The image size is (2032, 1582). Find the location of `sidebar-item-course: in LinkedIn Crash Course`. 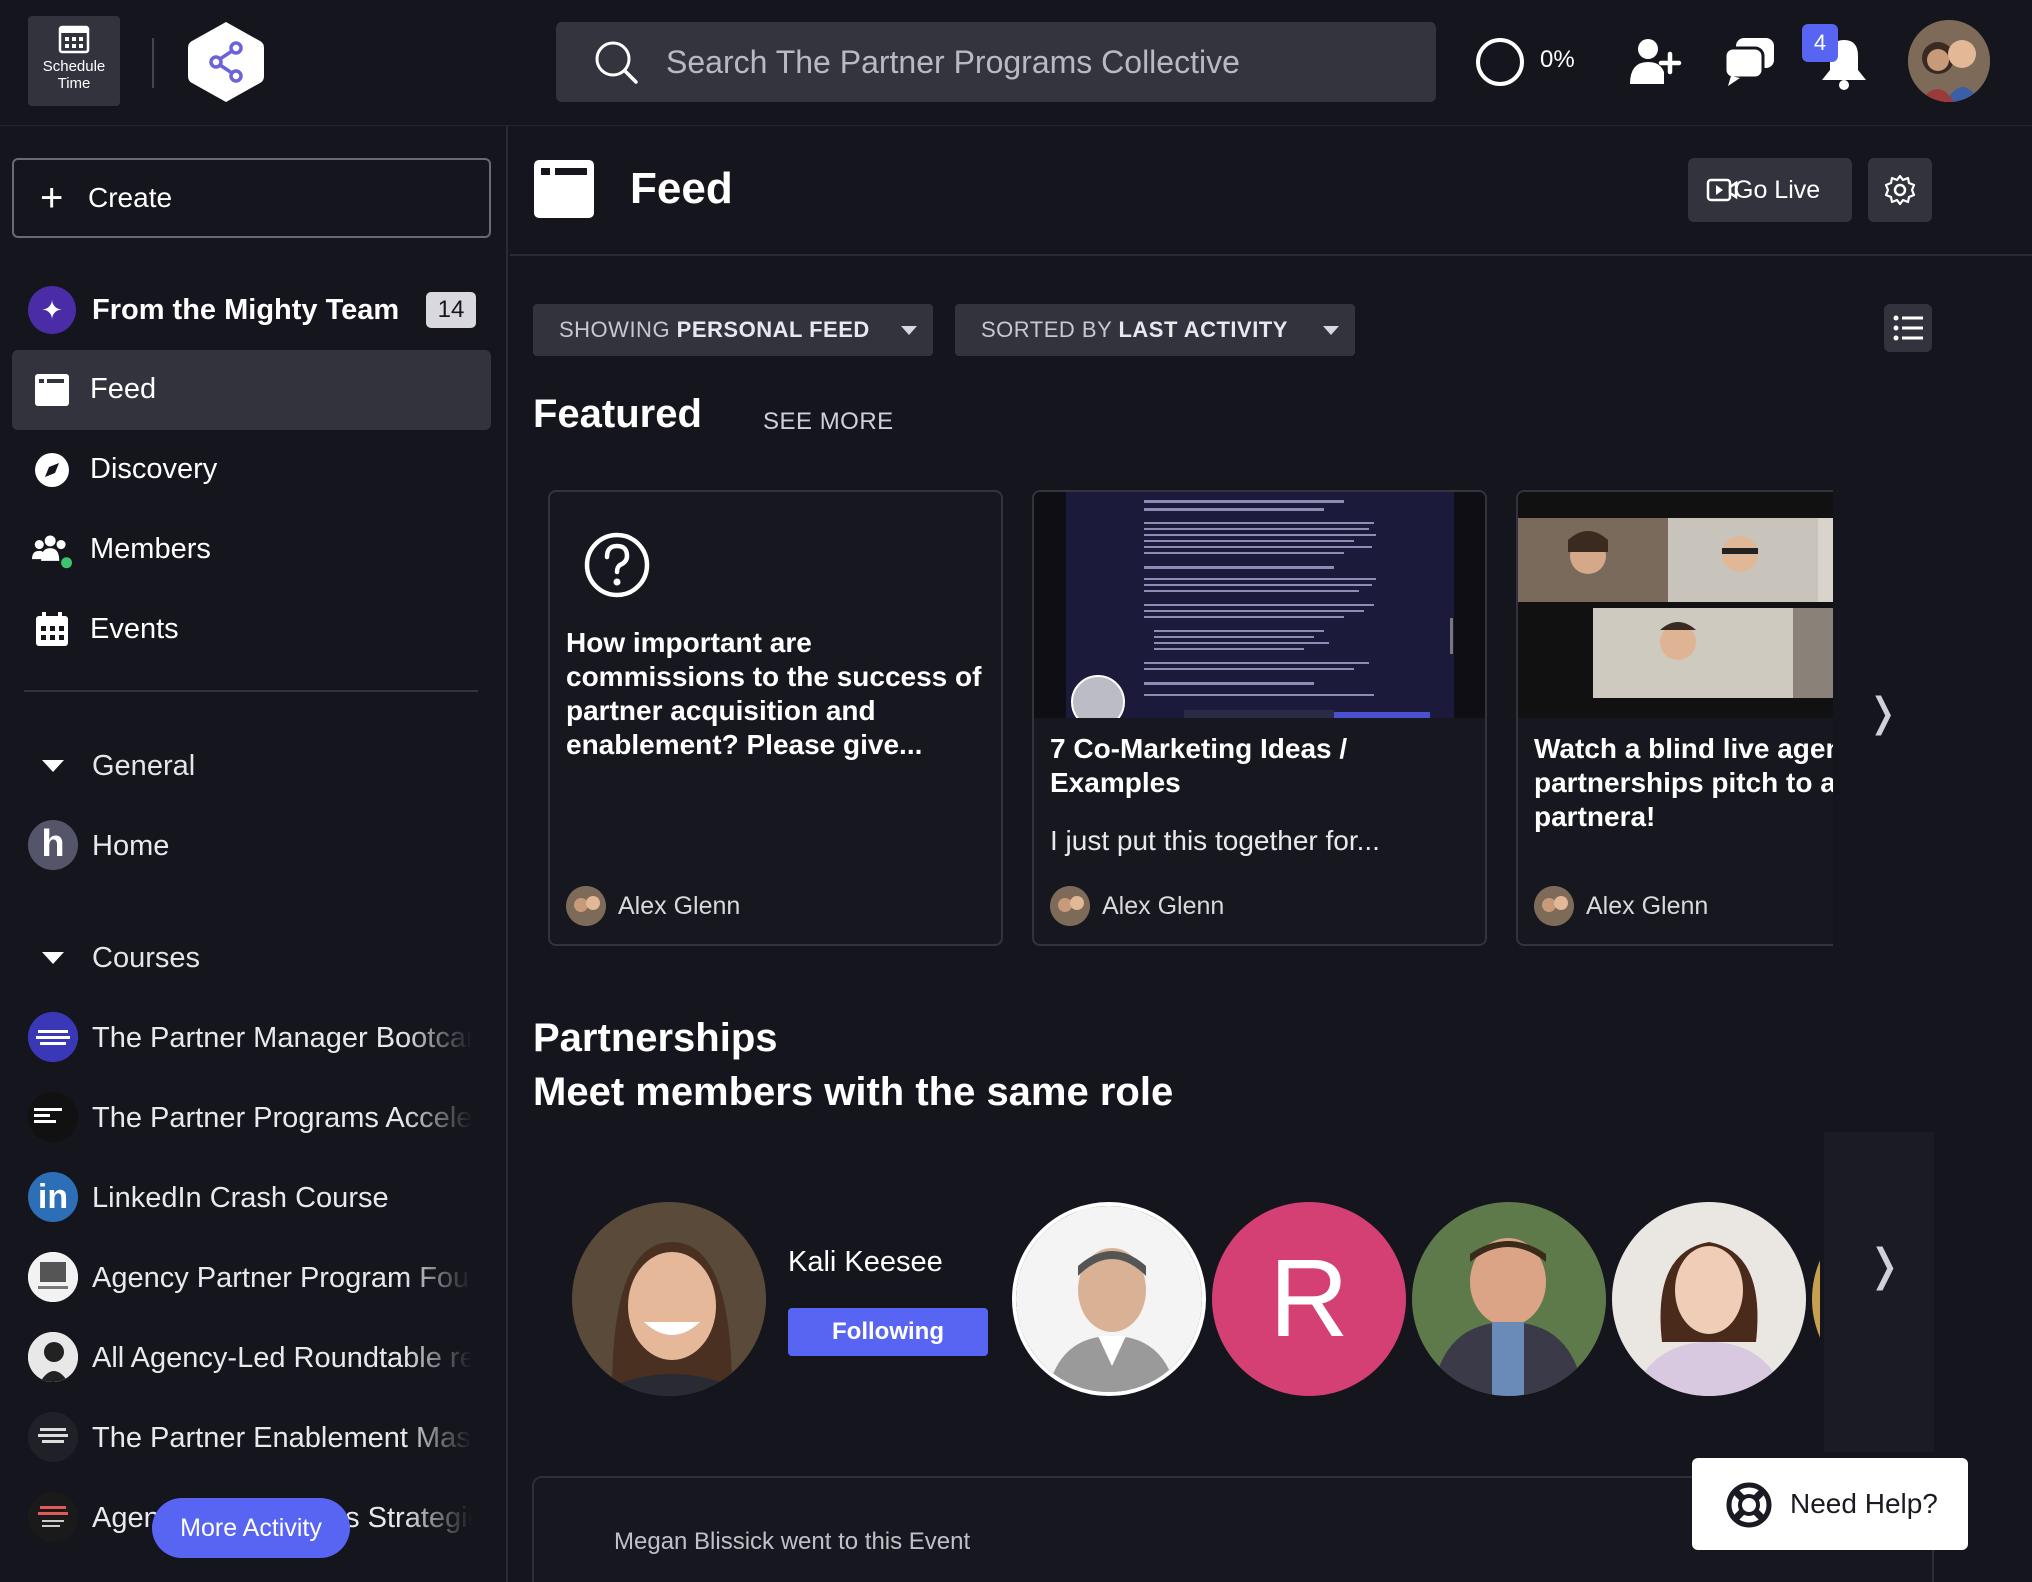

sidebar-item-course: in LinkedIn Crash Course is located at coordinates (263, 1198).